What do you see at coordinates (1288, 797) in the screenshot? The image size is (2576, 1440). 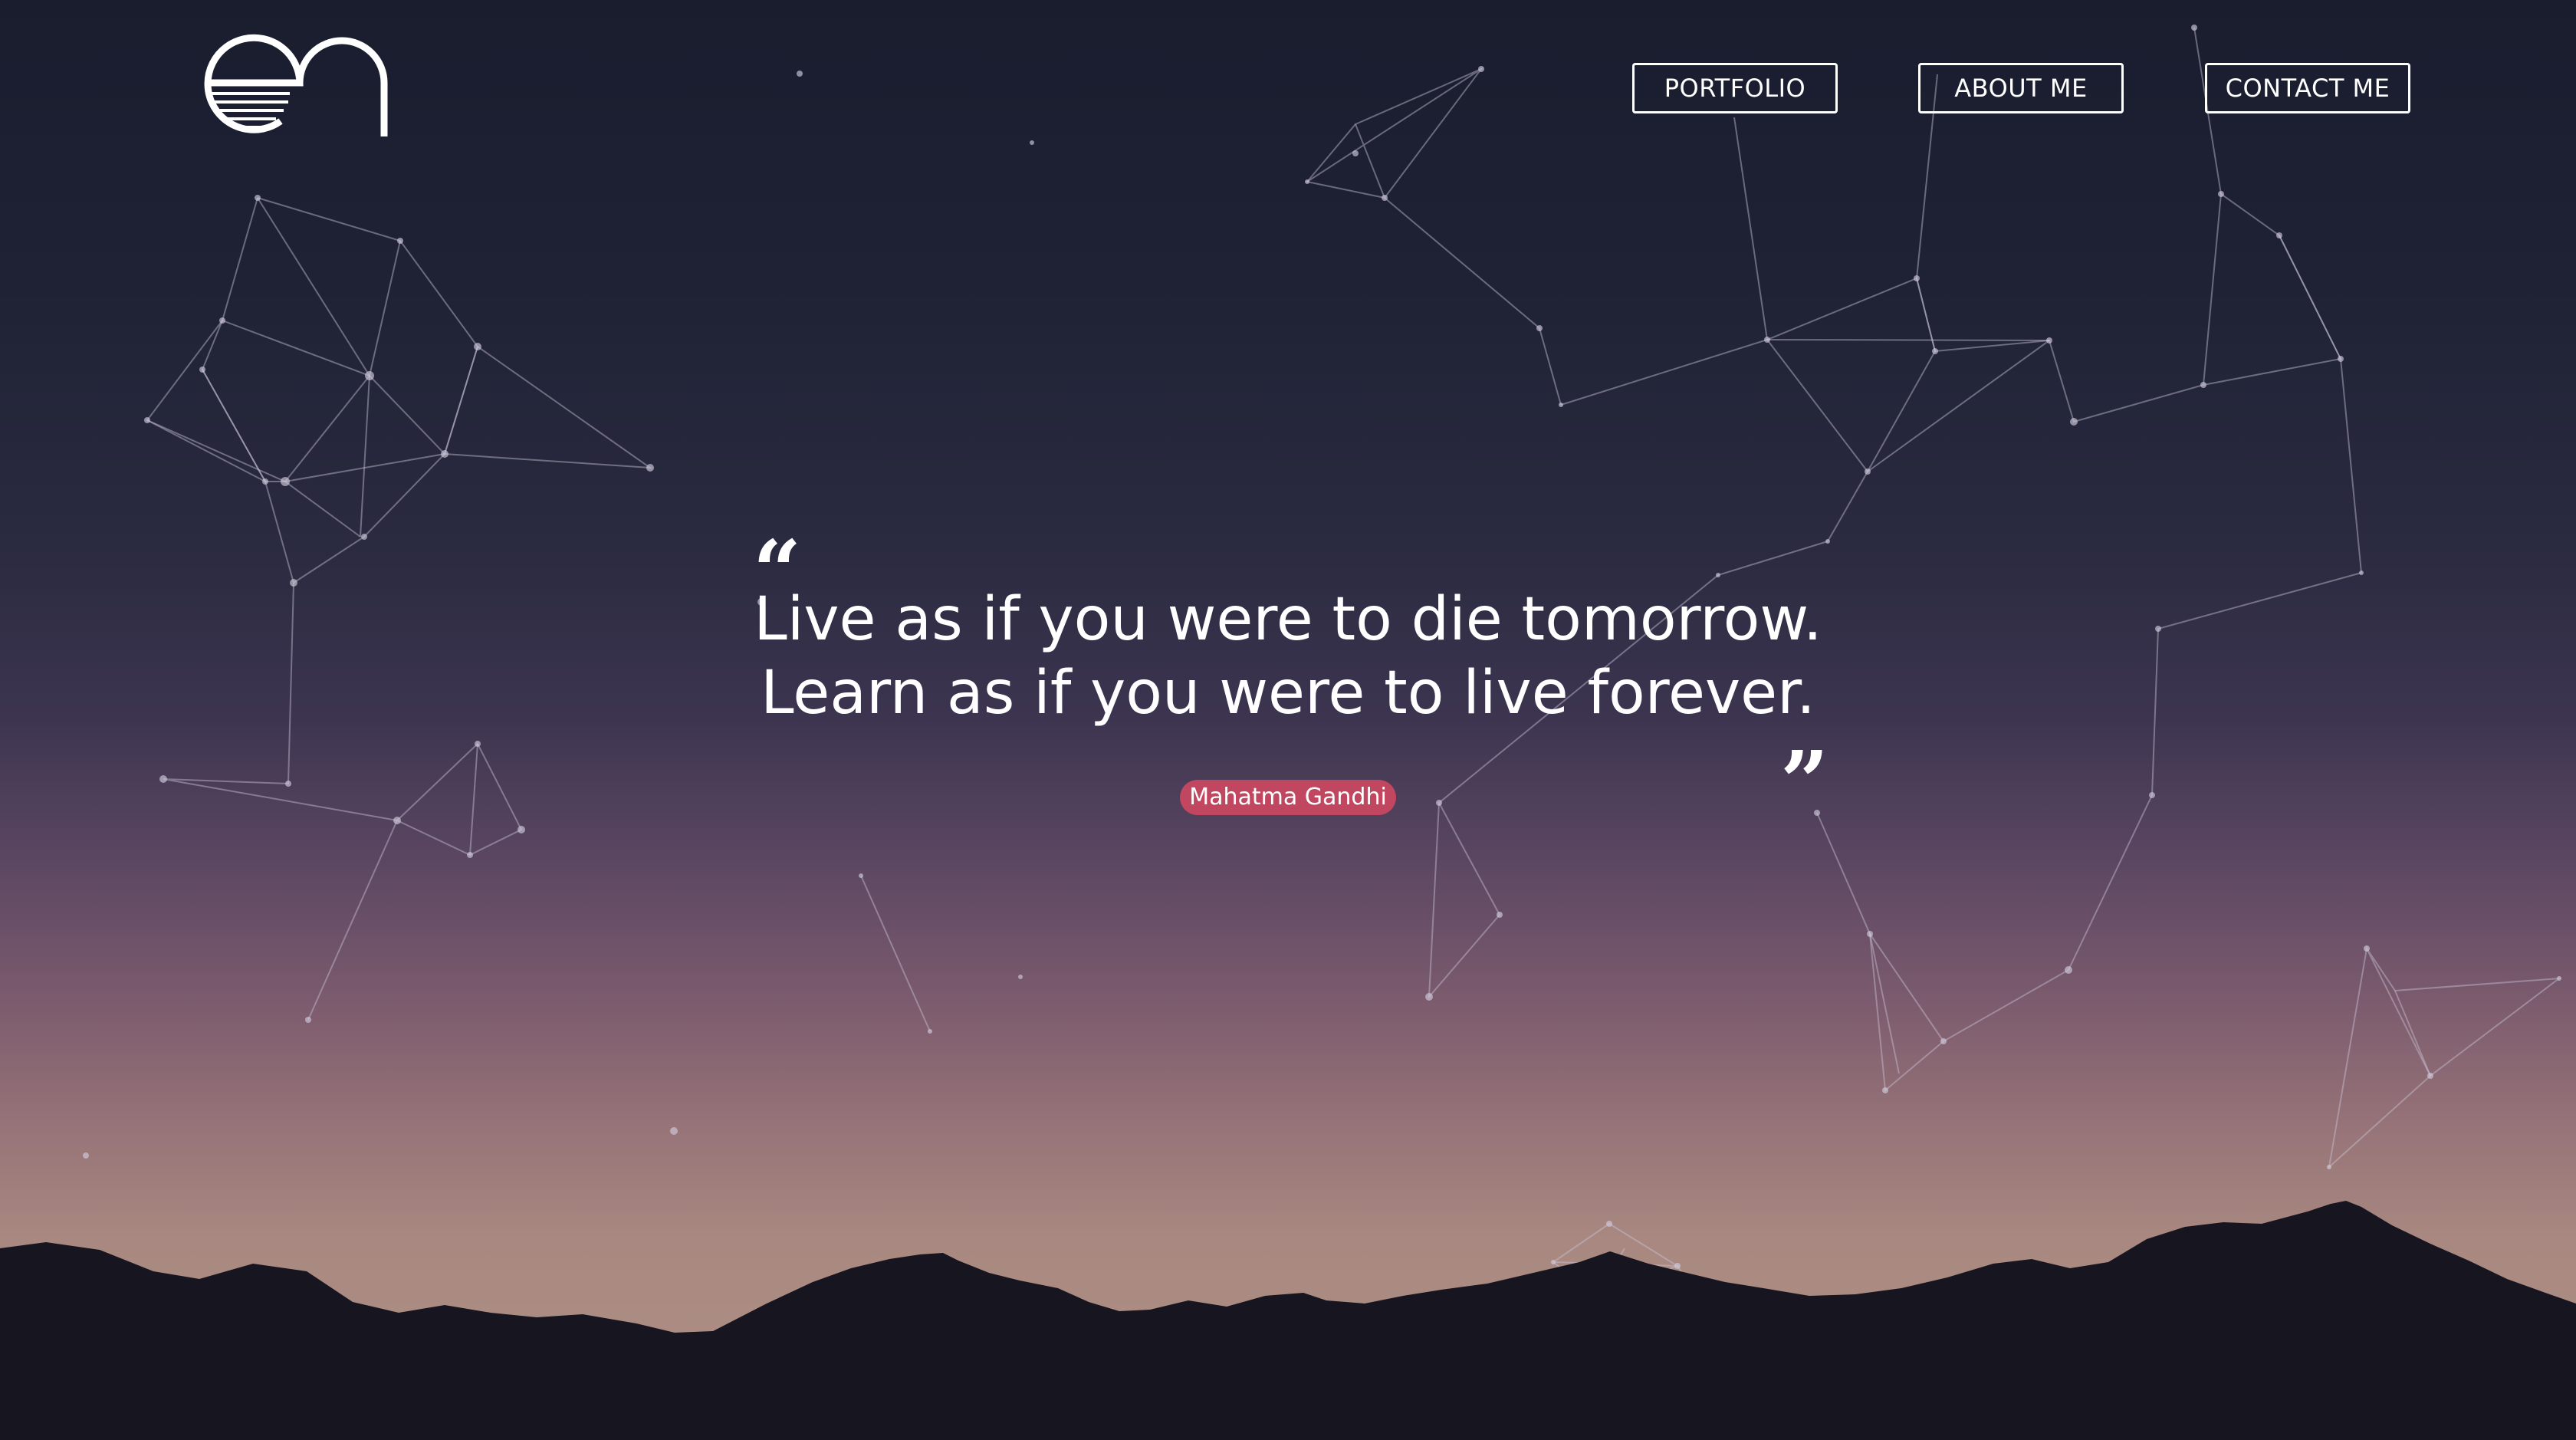 I see `author-badge: Mahatma Gandhi` at bounding box center [1288, 797].